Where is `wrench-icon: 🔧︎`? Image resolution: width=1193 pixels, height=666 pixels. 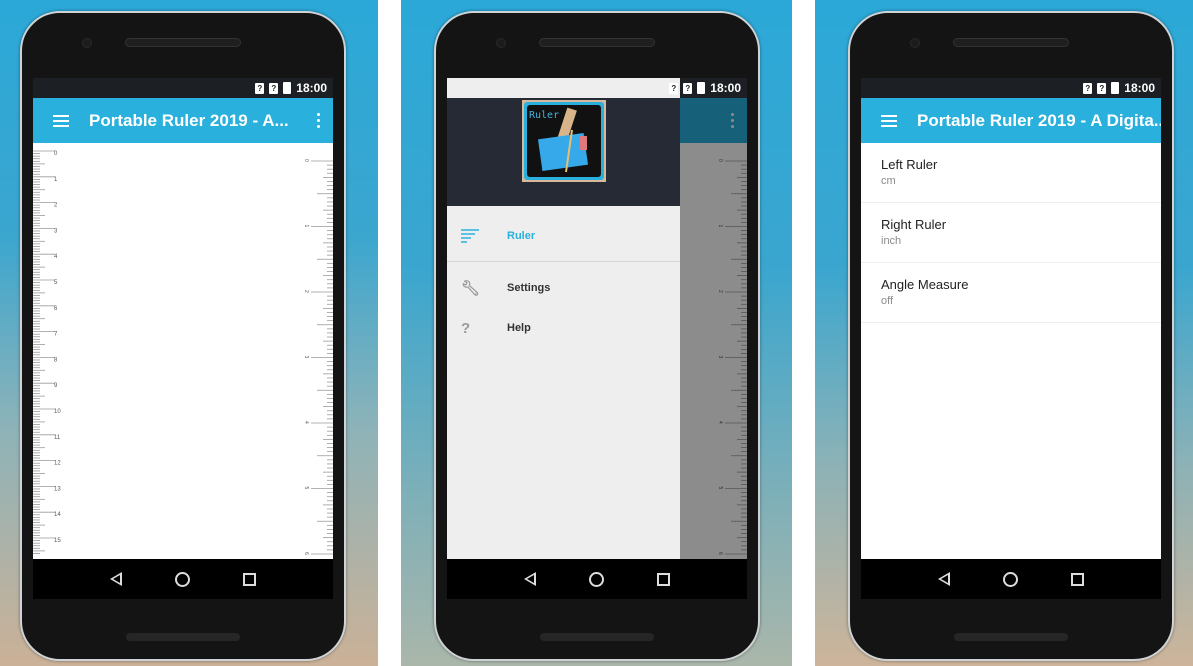
wrench-icon: 🔧︎ is located at coordinates (471, 288).